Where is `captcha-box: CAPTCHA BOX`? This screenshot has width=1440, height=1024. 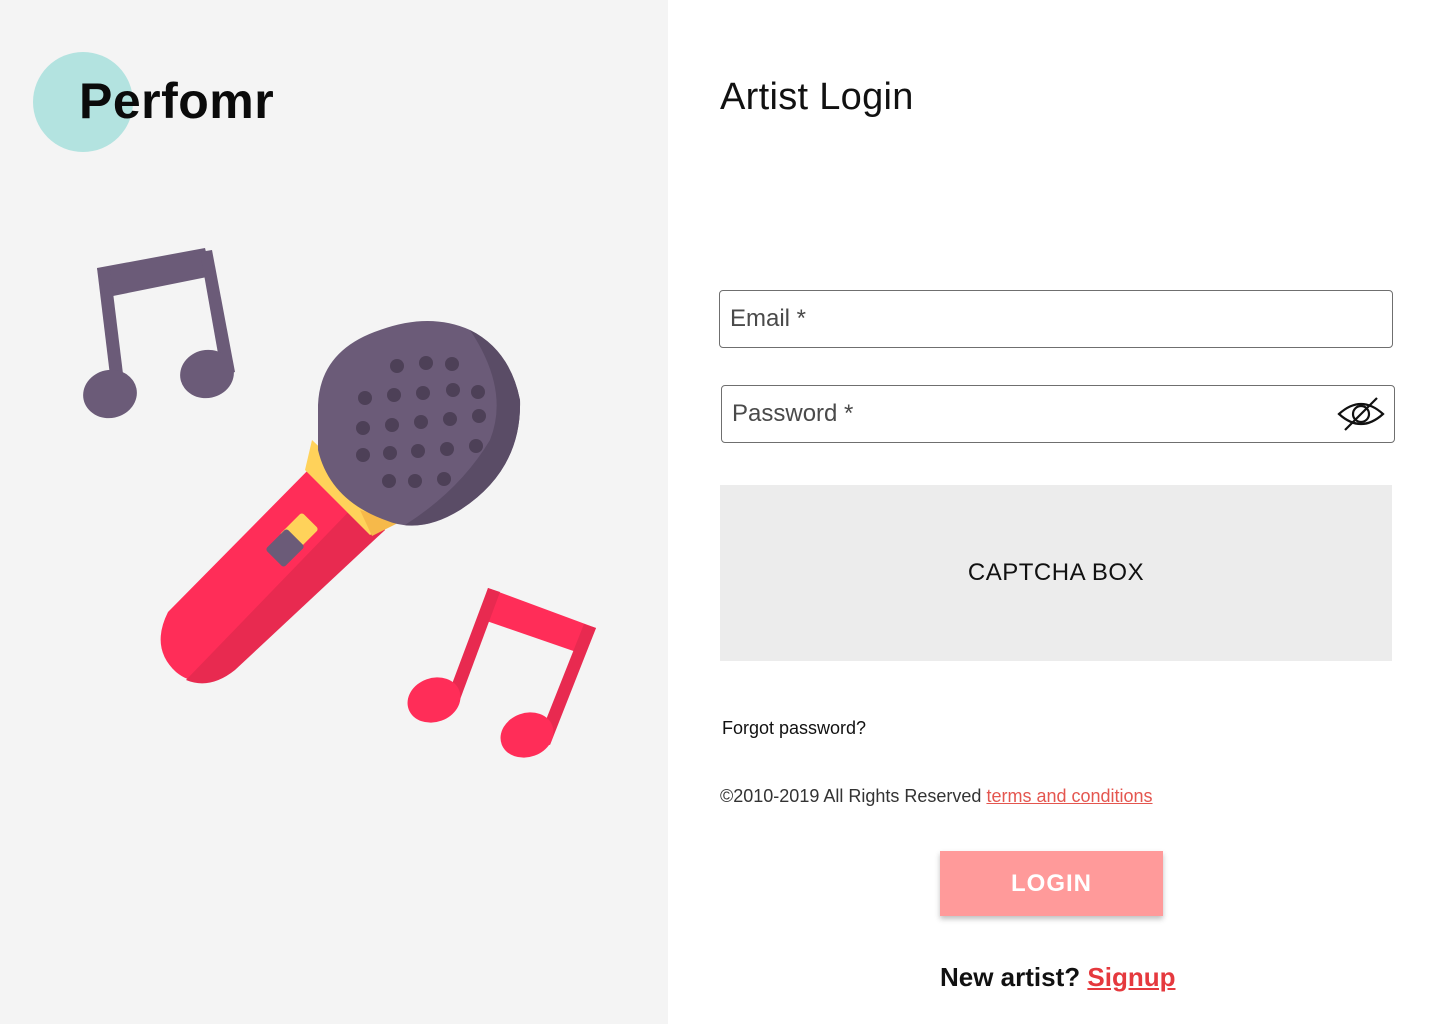 captcha-box: CAPTCHA BOX is located at coordinates (1056, 573).